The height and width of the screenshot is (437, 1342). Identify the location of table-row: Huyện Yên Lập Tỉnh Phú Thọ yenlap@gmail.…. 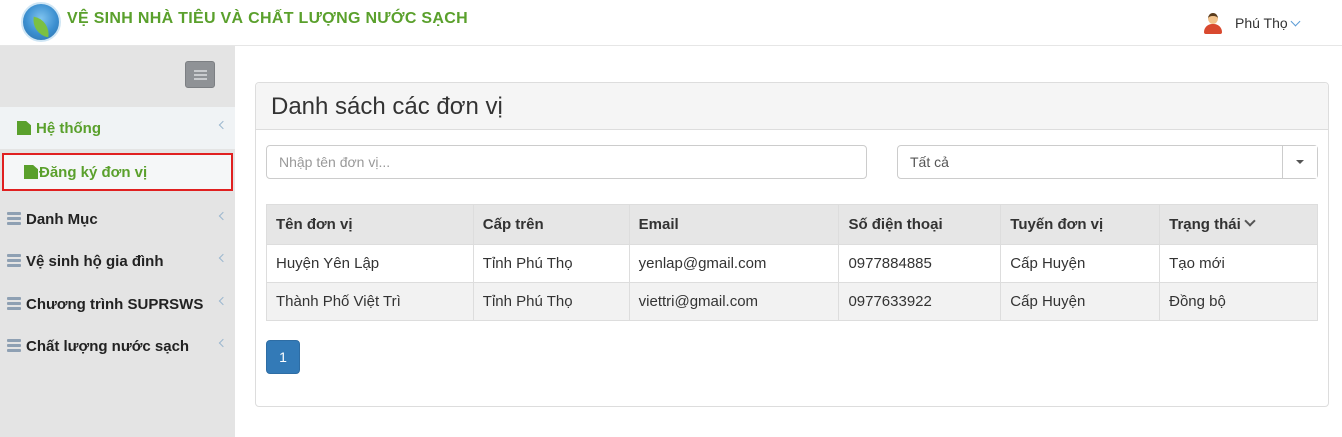
(792, 263).